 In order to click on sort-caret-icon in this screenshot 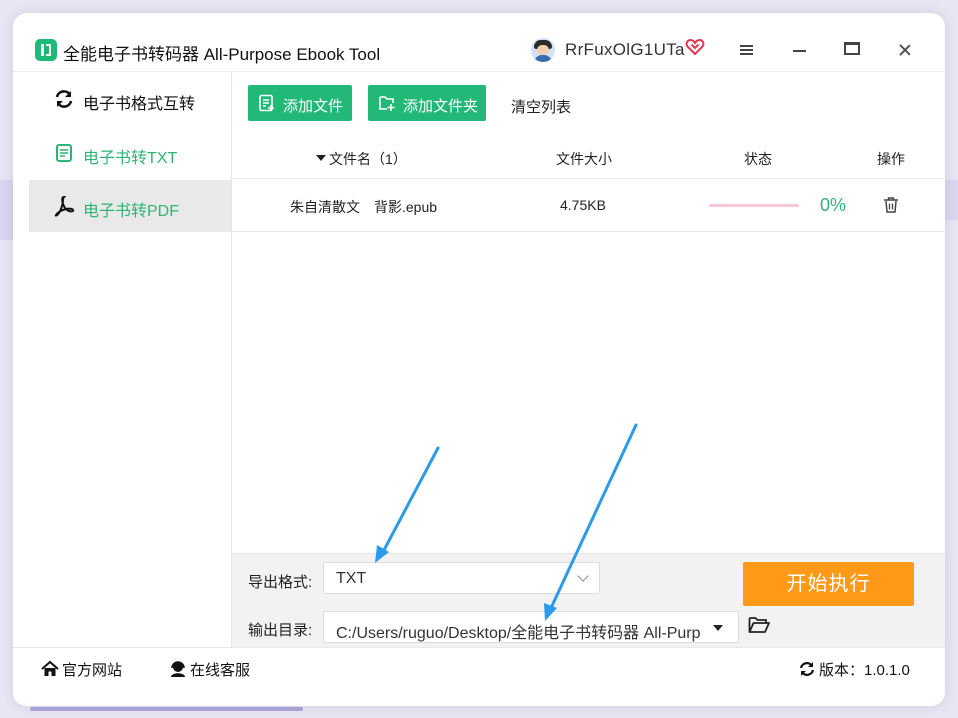, I will do `click(321, 158)`.